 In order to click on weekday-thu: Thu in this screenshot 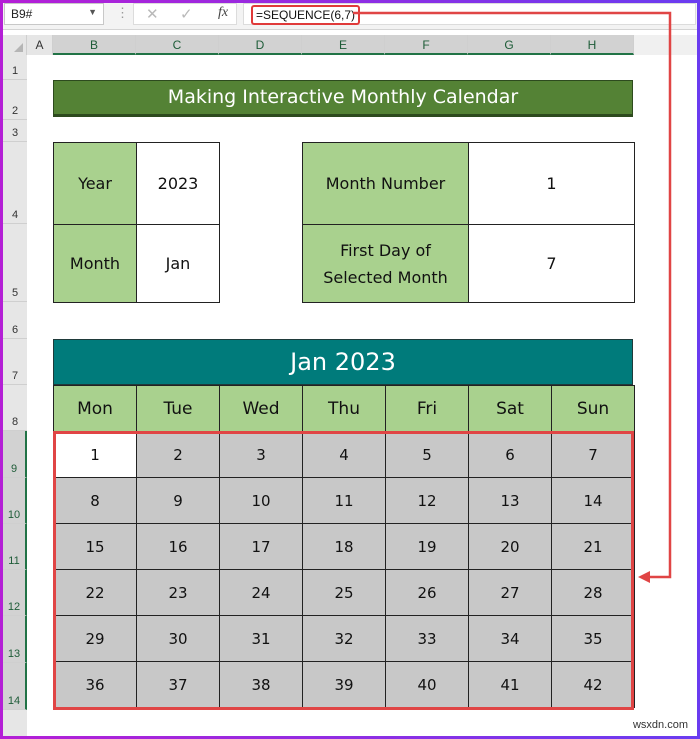, I will do `click(344, 408)`.